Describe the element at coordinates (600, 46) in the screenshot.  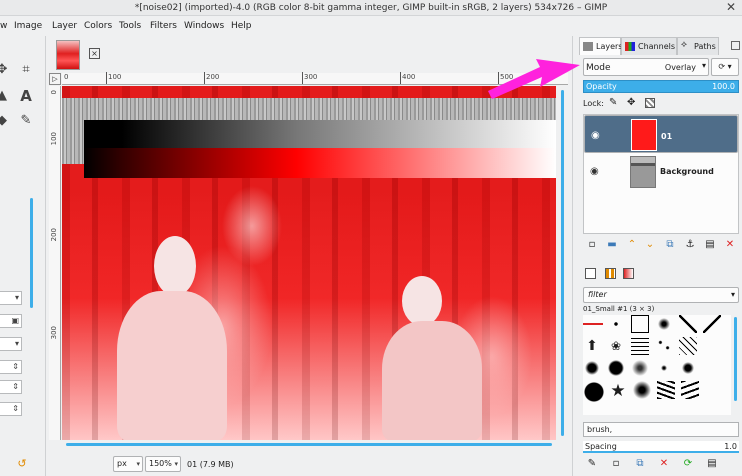
I see `tab-layers: Layers` at that location.